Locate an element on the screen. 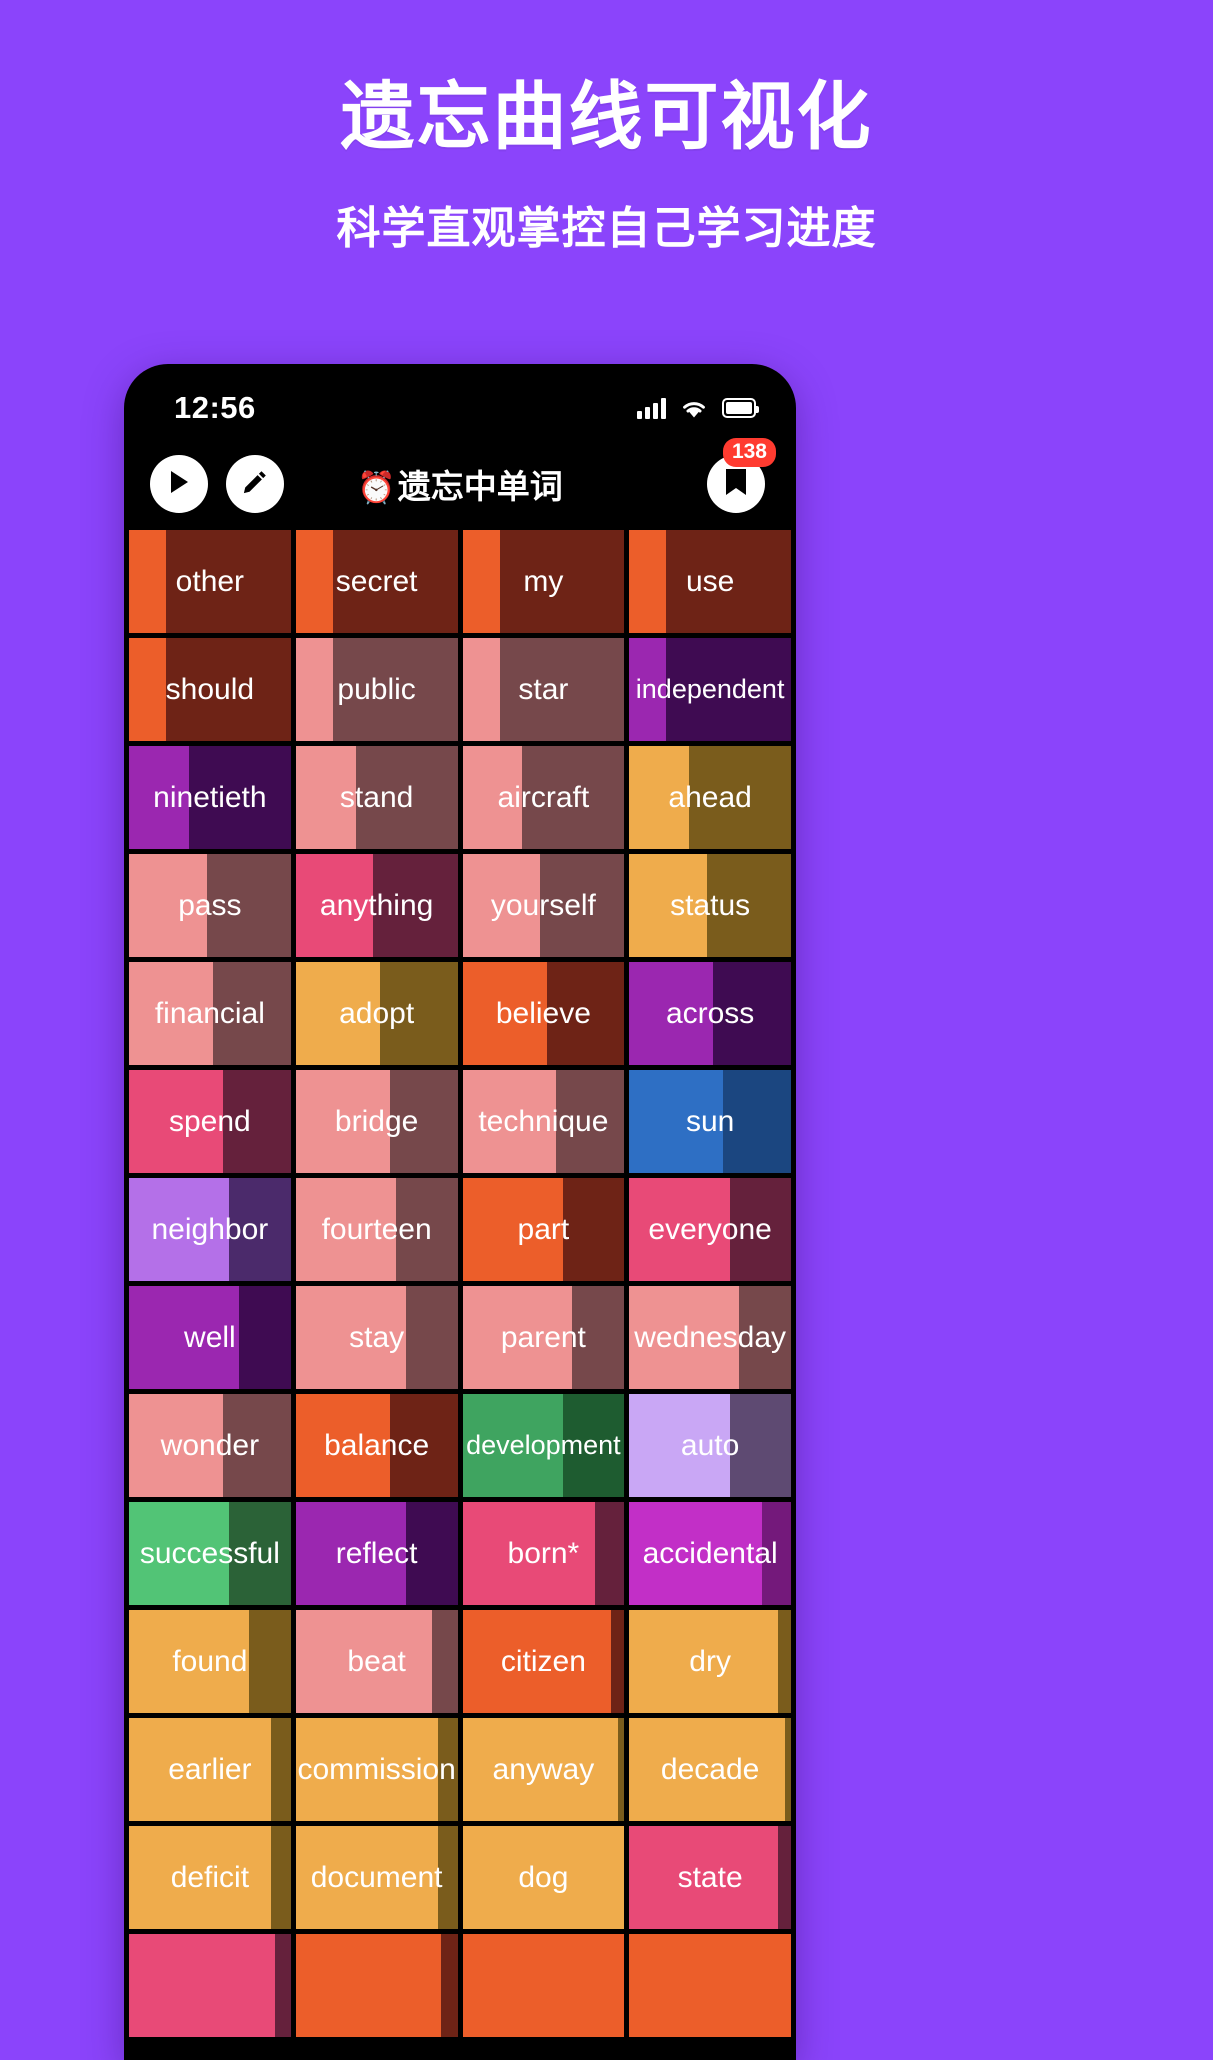 The width and height of the screenshot is (1213, 2060). word-cell: successful is located at coordinates (210, 1553).